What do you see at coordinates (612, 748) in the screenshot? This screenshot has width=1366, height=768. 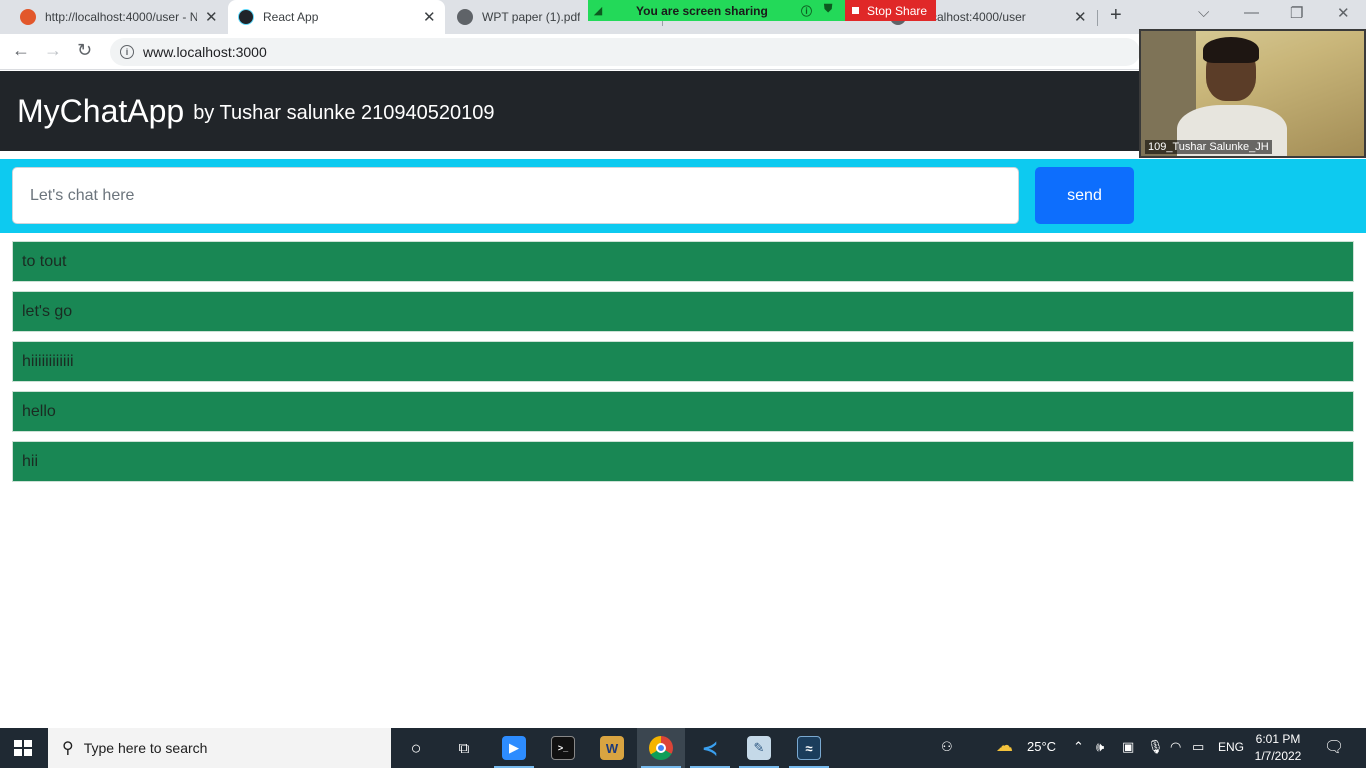 I see `word-icon: W` at bounding box center [612, 748].